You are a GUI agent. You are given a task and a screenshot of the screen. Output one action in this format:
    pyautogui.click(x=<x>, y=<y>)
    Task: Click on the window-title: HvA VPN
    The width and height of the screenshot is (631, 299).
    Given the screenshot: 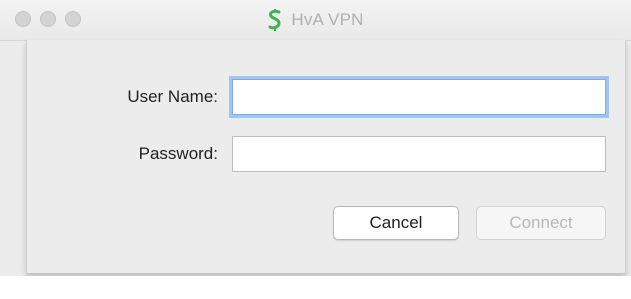 What is the action you would take?
    pyautogui.click(x=315, y=20)
    